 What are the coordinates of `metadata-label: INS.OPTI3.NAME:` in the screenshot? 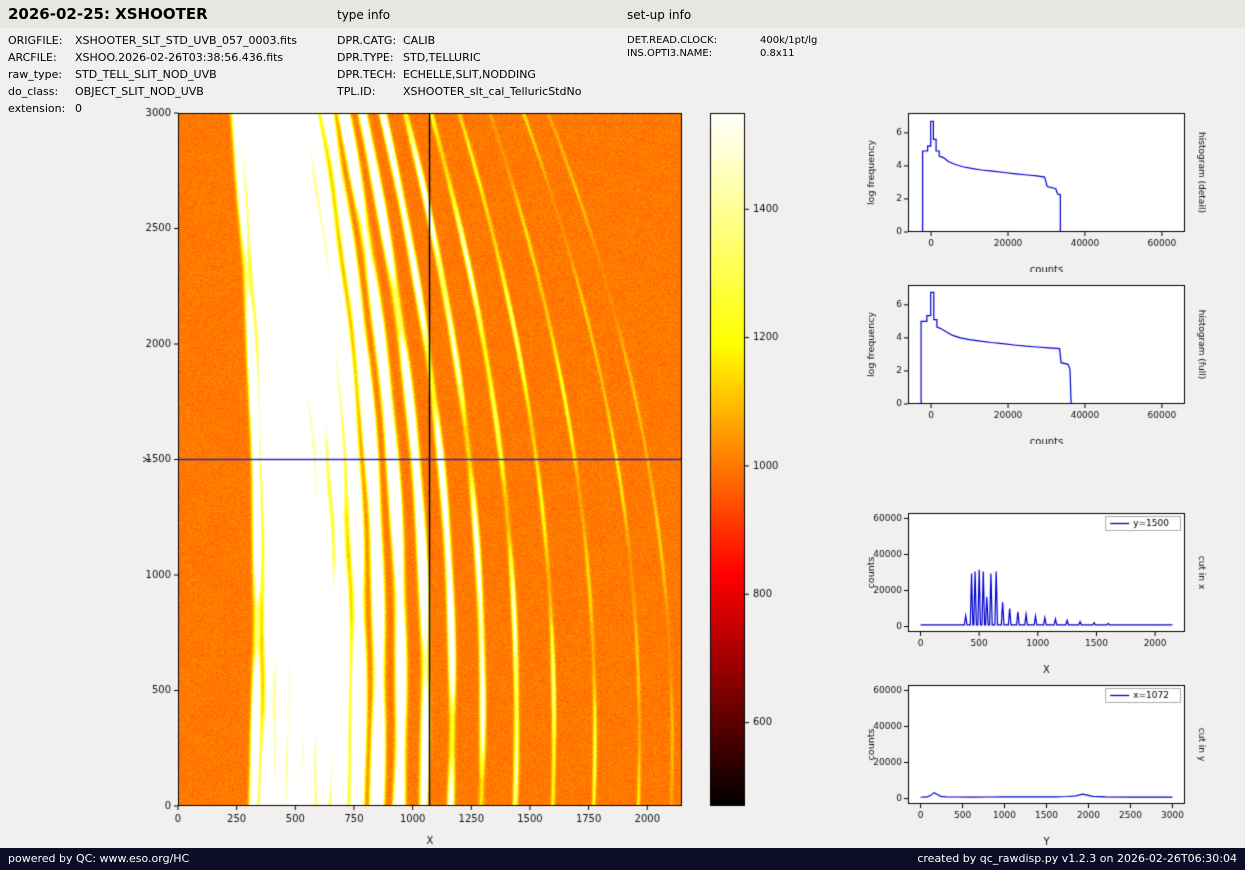 It's located at (670, 53).